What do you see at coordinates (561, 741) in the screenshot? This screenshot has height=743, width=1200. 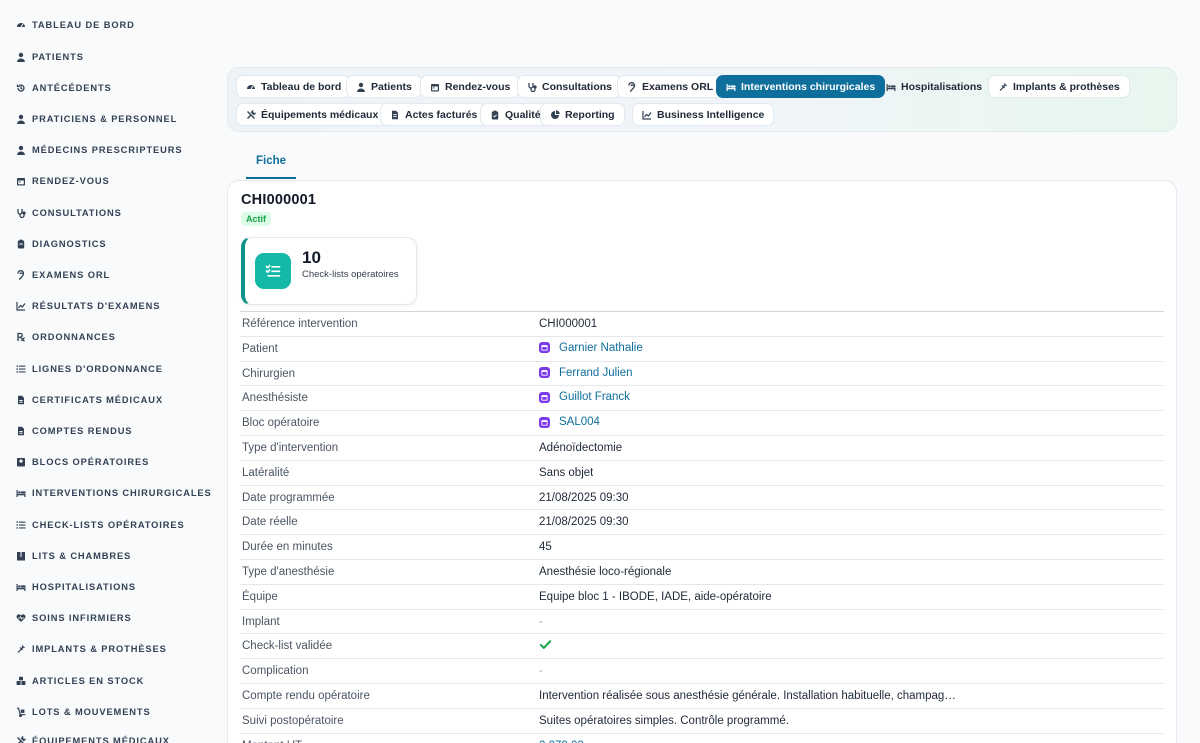 I see `detail-value: 2 070,00` at bounding box center [561, 741].